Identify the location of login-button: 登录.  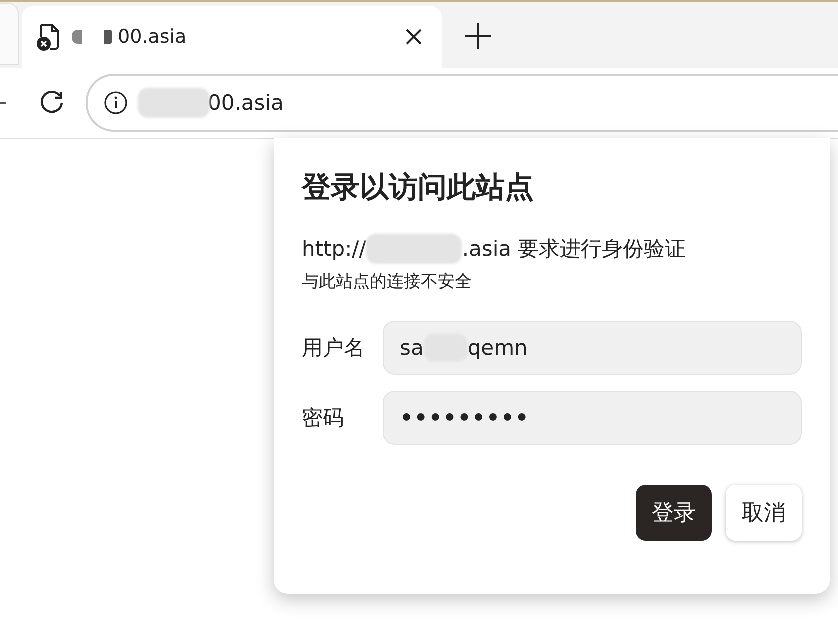
(674, 513).